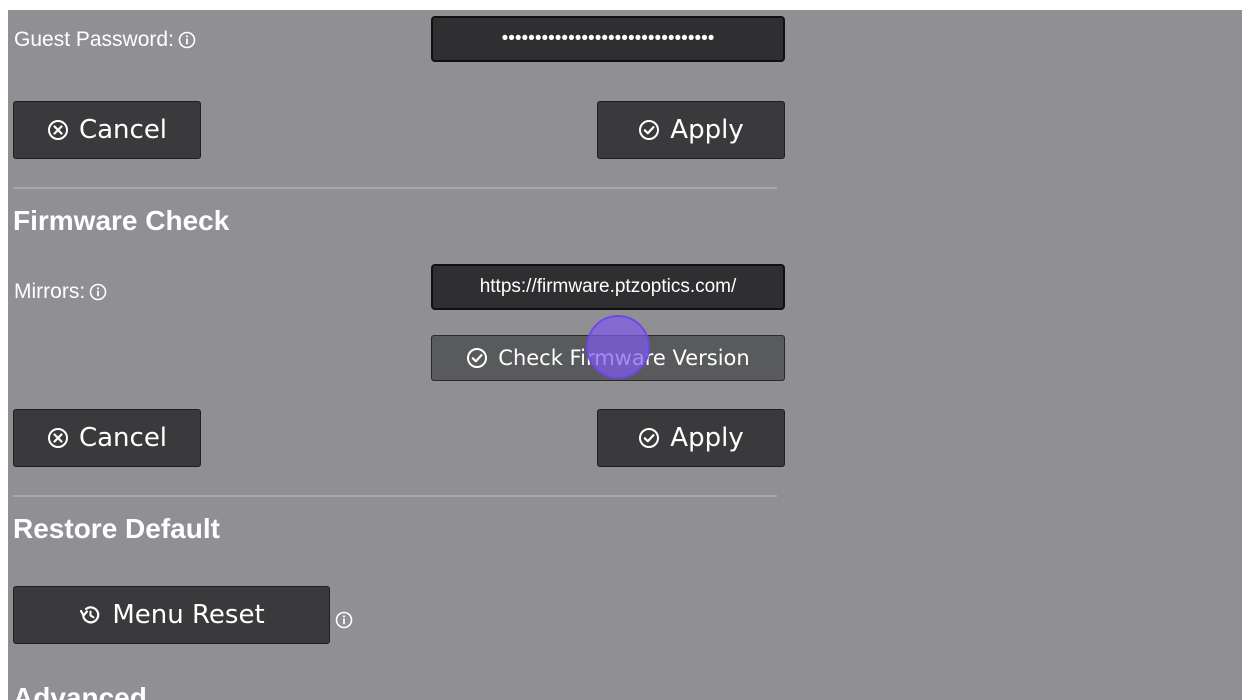  I want to click on cancel-button: Cancel, so click(107, 130).